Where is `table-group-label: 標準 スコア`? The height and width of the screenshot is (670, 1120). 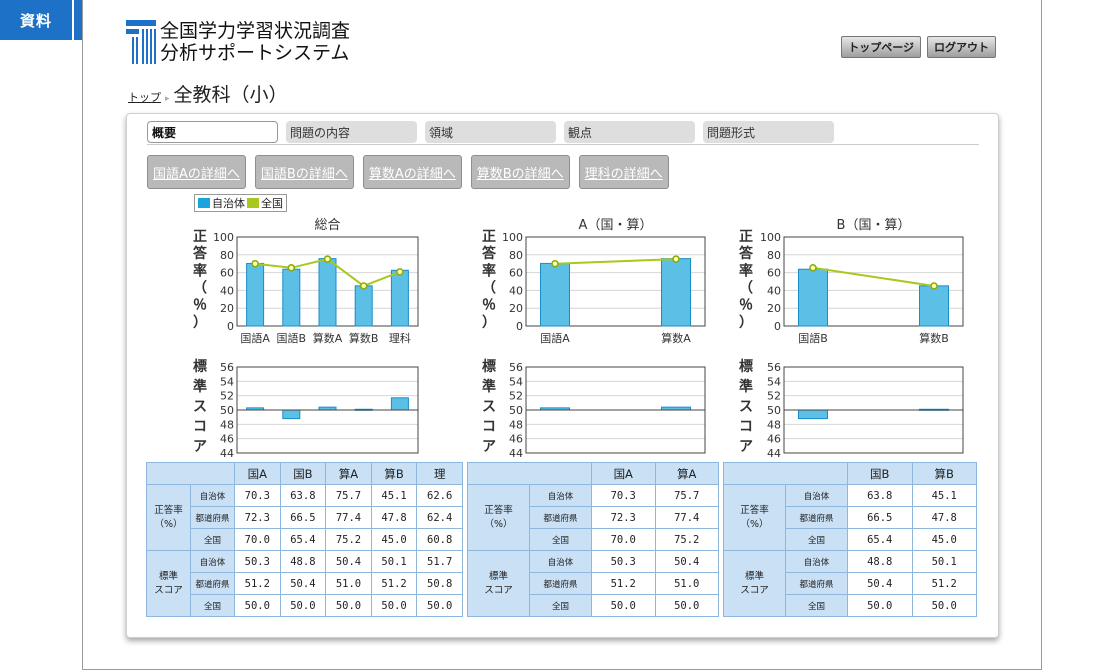
table-group-label: 標準 スコア is located at coordinates (498, 583).